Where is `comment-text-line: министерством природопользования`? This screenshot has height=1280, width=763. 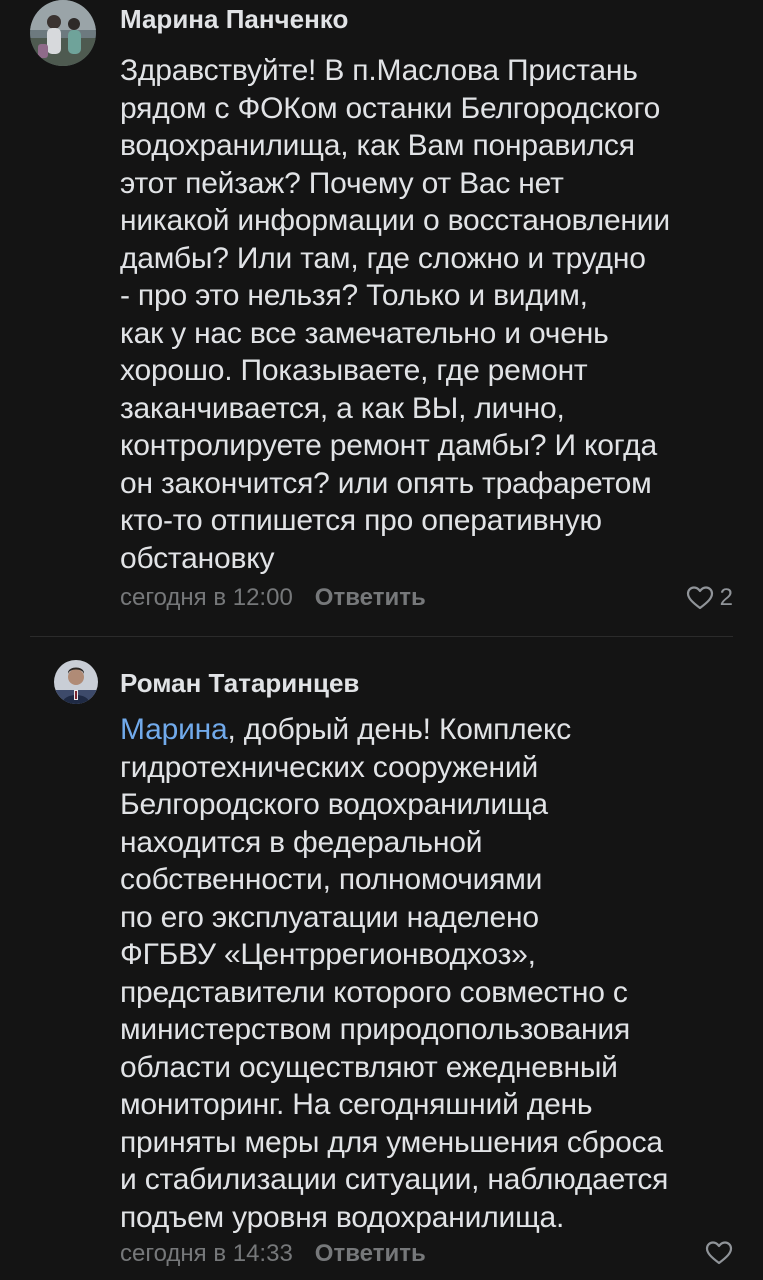
comment-text-line: министерством природопользования is located at coordinates (375, 1029).